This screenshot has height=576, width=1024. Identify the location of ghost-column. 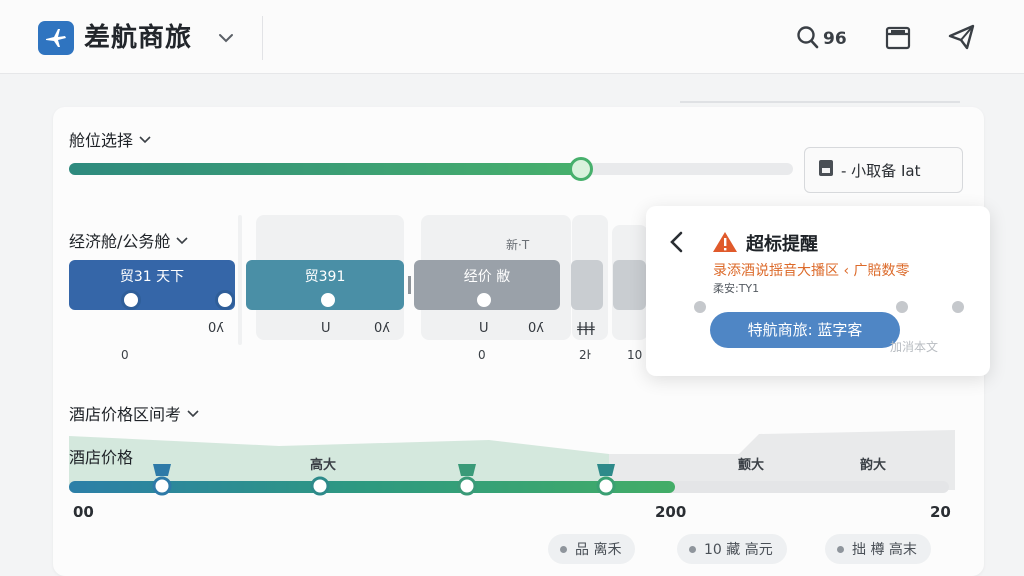
(240, 280).